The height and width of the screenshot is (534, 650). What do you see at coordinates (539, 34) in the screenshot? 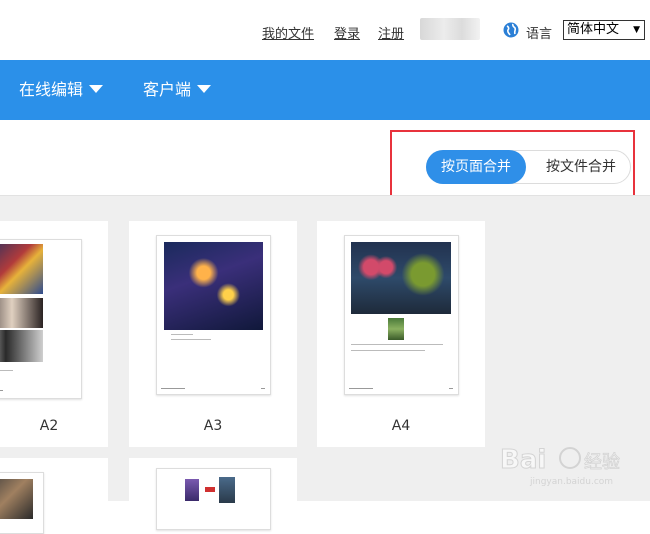
I see `language-label: 语言` at bounding box center [539, 34].